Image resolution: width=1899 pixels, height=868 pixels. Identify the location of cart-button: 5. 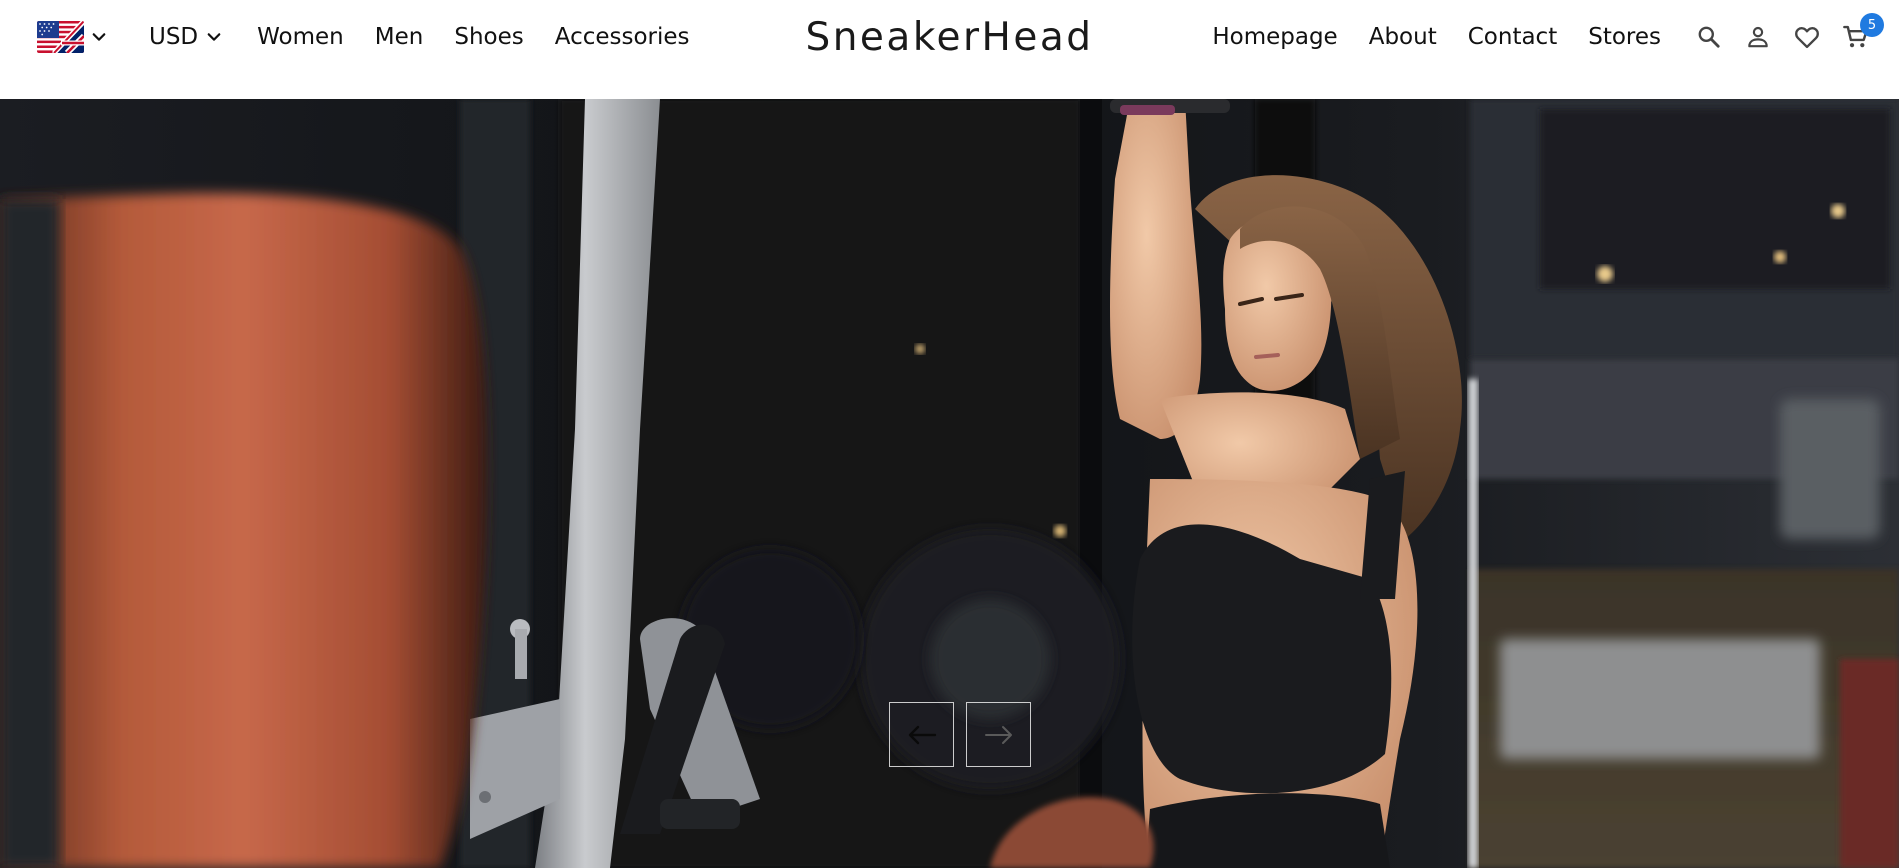
(1862, 32).